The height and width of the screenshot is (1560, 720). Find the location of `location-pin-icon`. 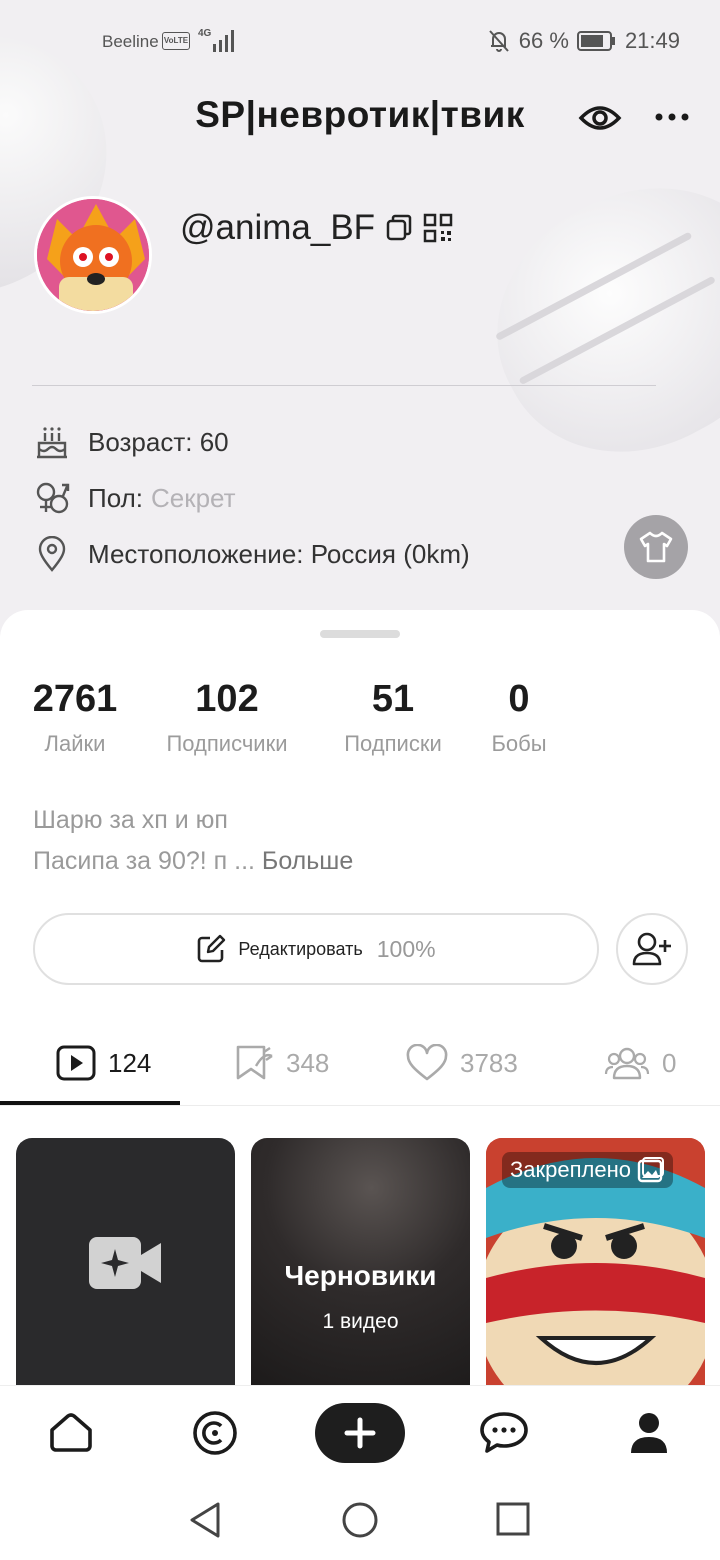

location-pin-icon is located at coordinates (52, 554).